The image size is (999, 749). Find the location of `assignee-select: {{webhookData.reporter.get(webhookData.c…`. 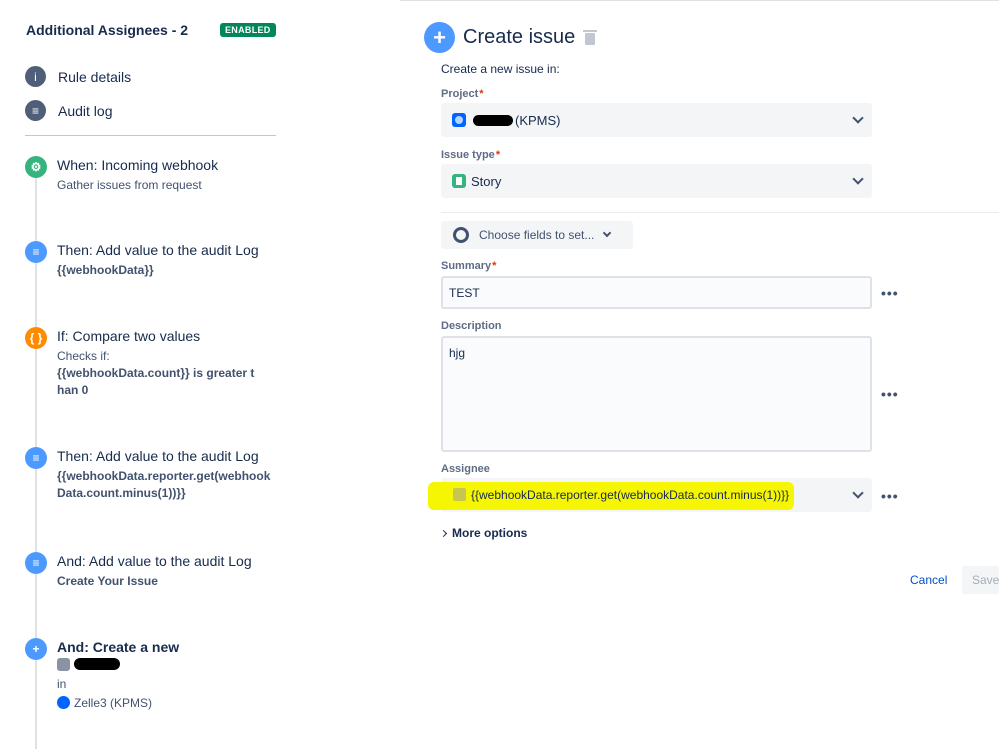

assignee-select: {{webhookData.reporter.get(webhookData.c… is located at coordinates (650, 495).